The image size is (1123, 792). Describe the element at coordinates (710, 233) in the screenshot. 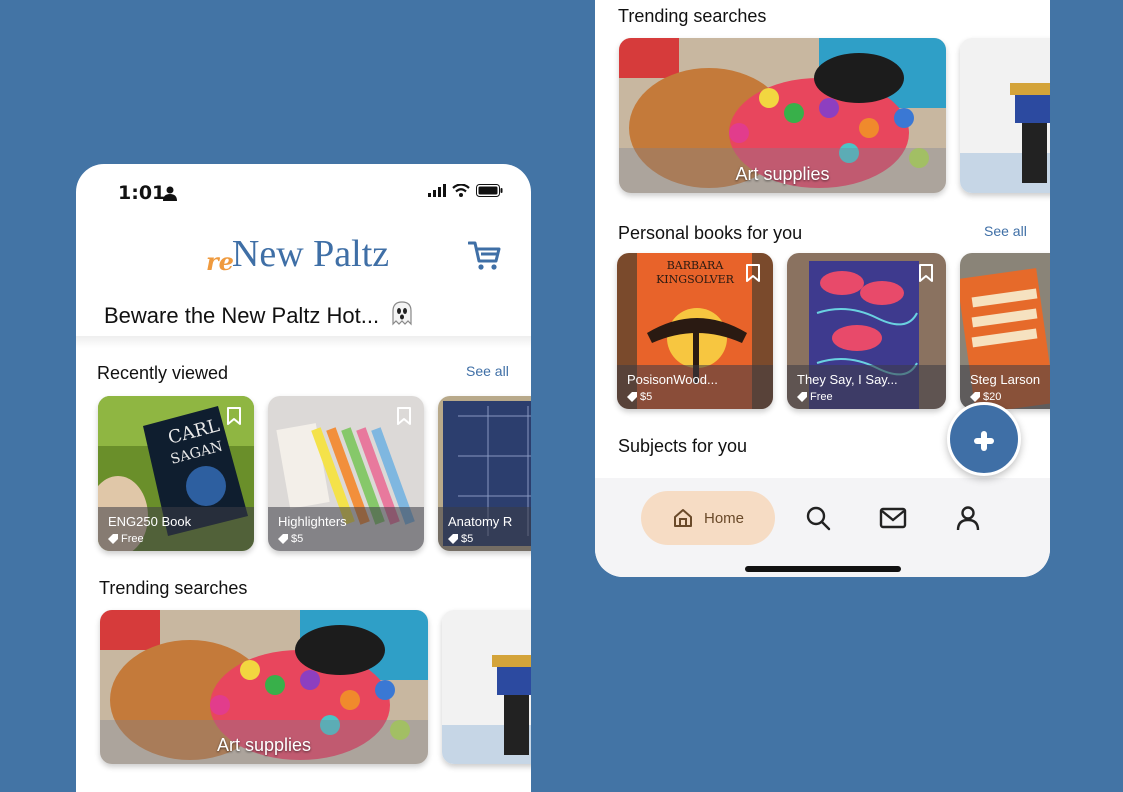

I see `personal-books-title: Personal books for you` at that location.